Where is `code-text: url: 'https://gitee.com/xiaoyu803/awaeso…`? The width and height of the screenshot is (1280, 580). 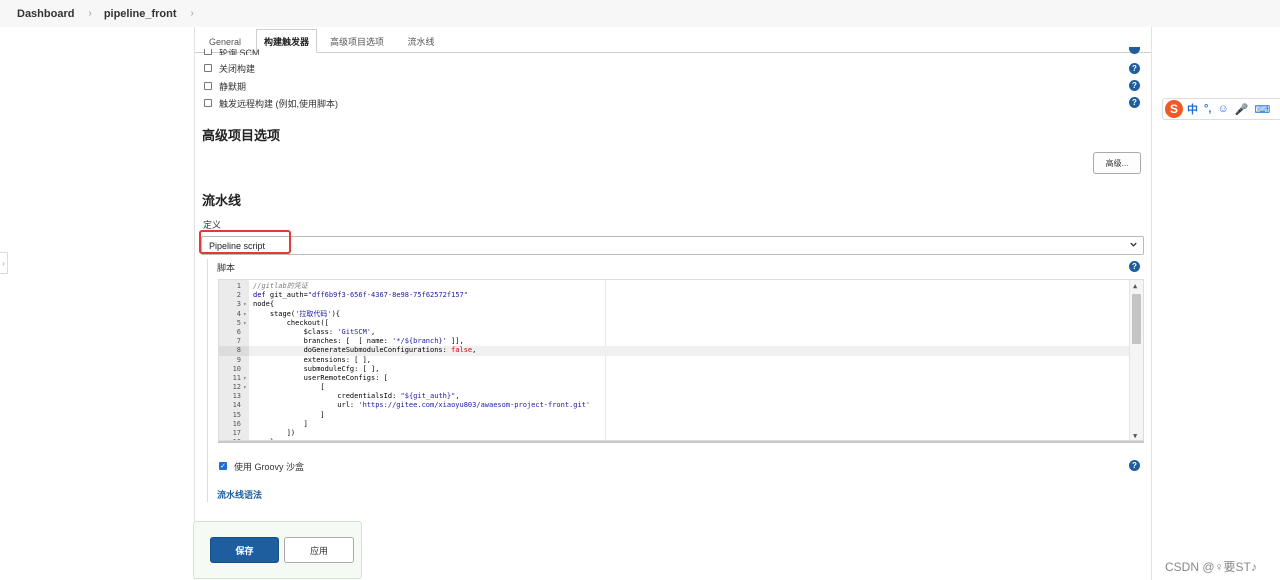
code-text: url: 'https://gitee.com/xiaoyu803/awaeso… is located at coordinates (422, 405).